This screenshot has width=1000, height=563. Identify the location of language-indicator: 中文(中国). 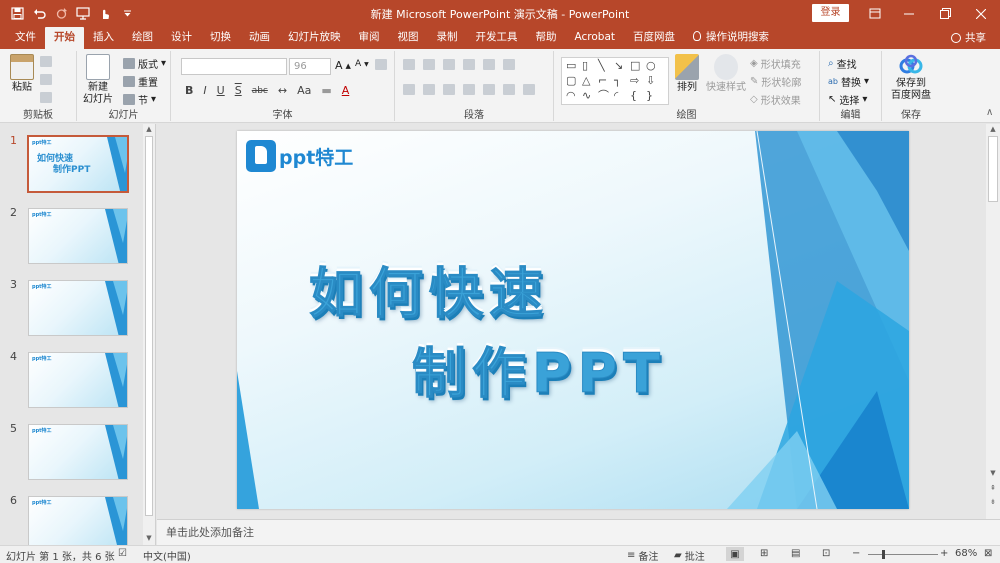
(167, 555).